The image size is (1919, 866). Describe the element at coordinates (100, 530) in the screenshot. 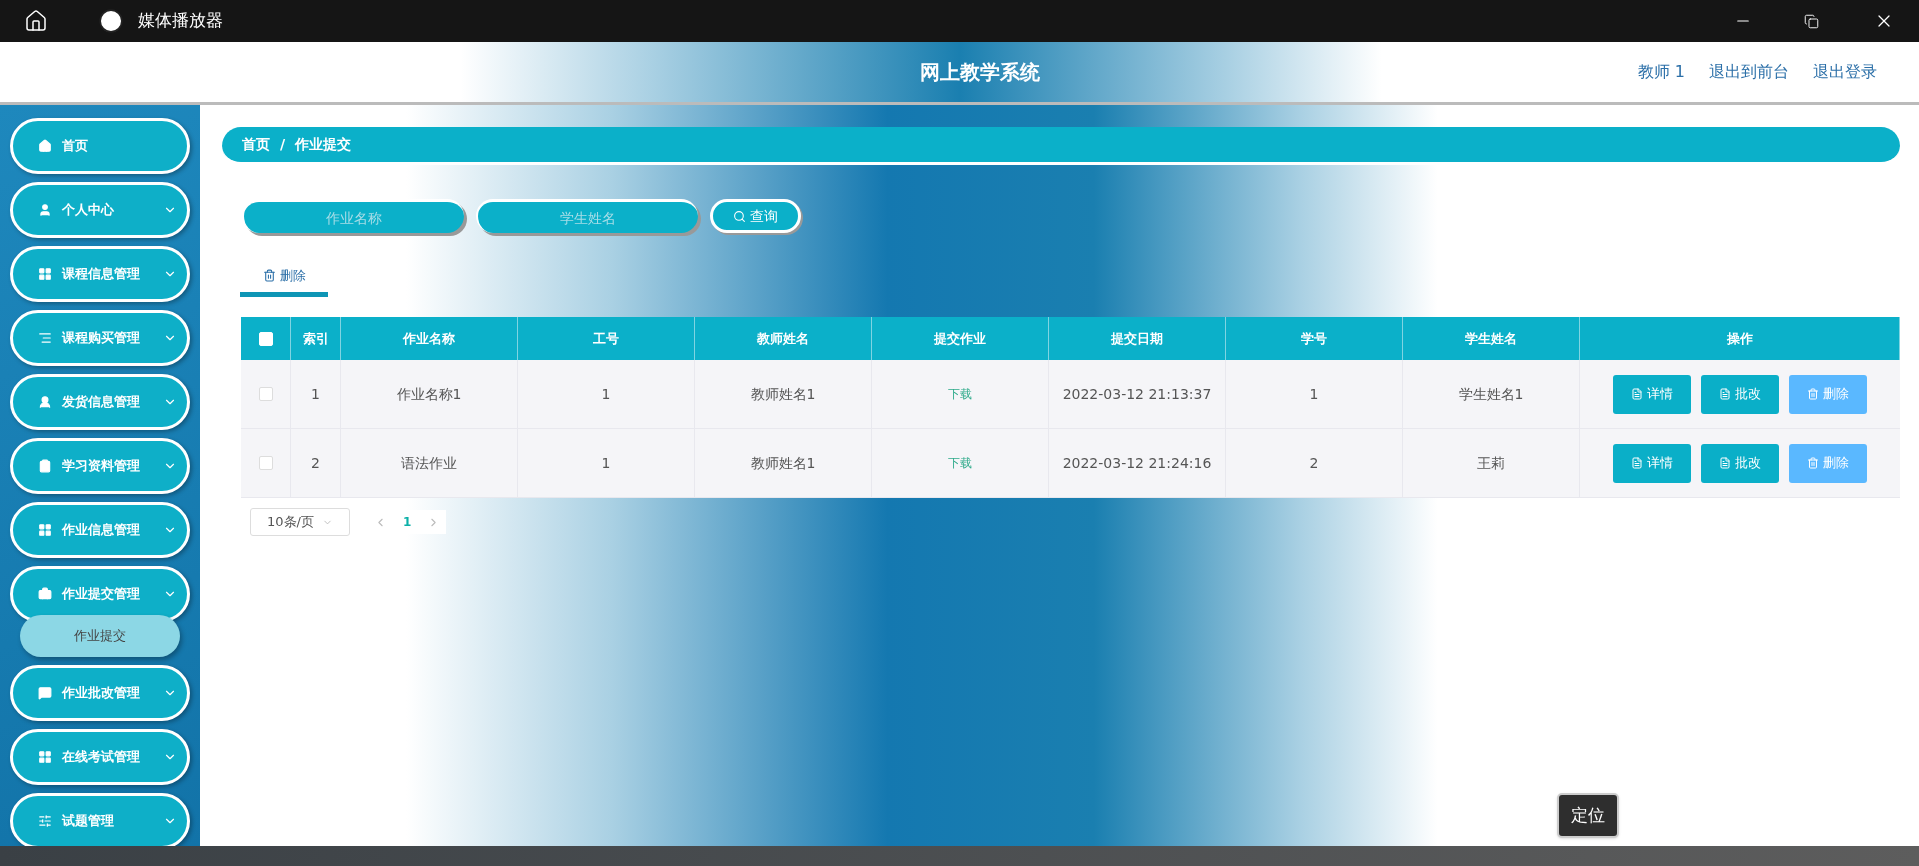

I see `sidebar-item: 作业信息管理` at that location.